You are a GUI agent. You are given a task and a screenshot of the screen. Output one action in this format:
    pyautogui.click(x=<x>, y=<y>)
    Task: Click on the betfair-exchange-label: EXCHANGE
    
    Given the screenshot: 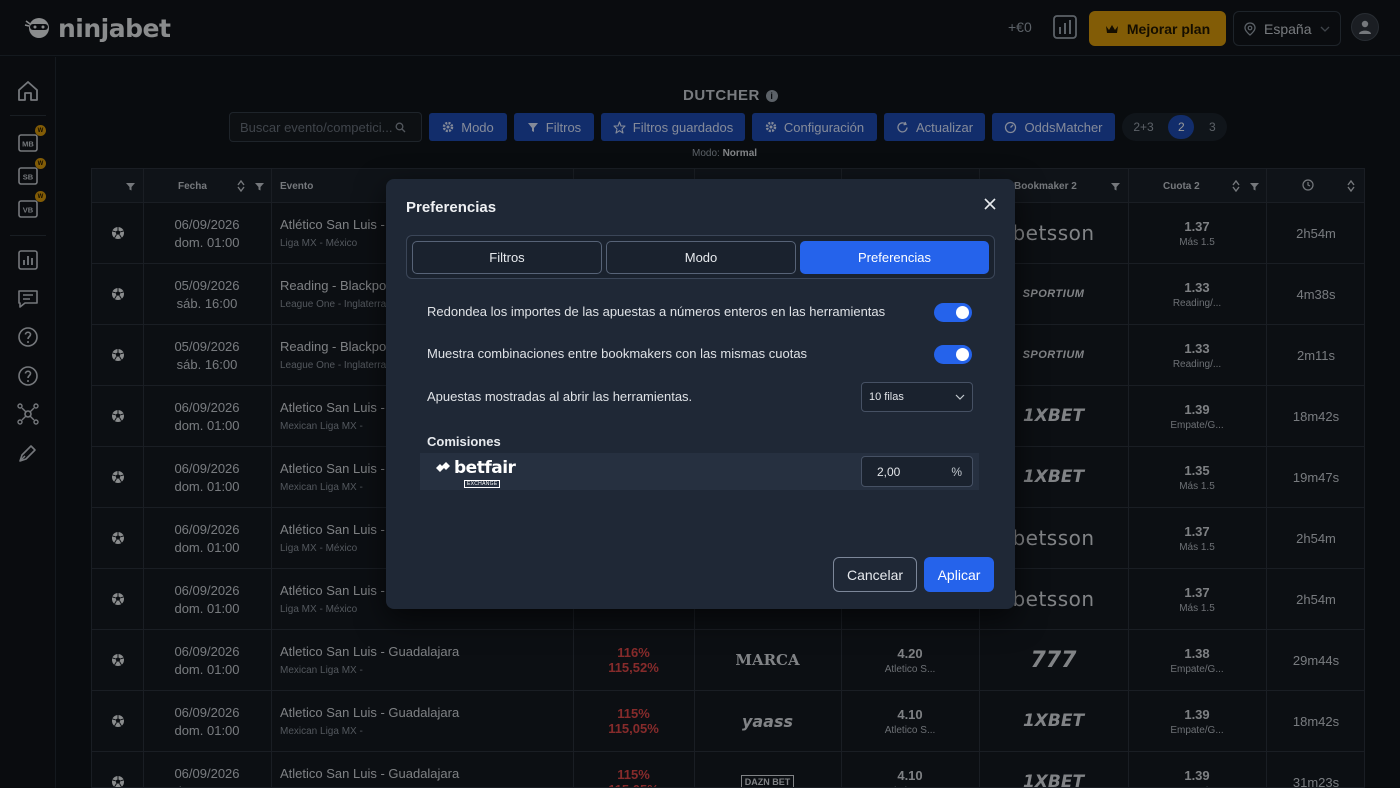 What is the action you would take?
    pyautogui.click(x=482, y=484)
    